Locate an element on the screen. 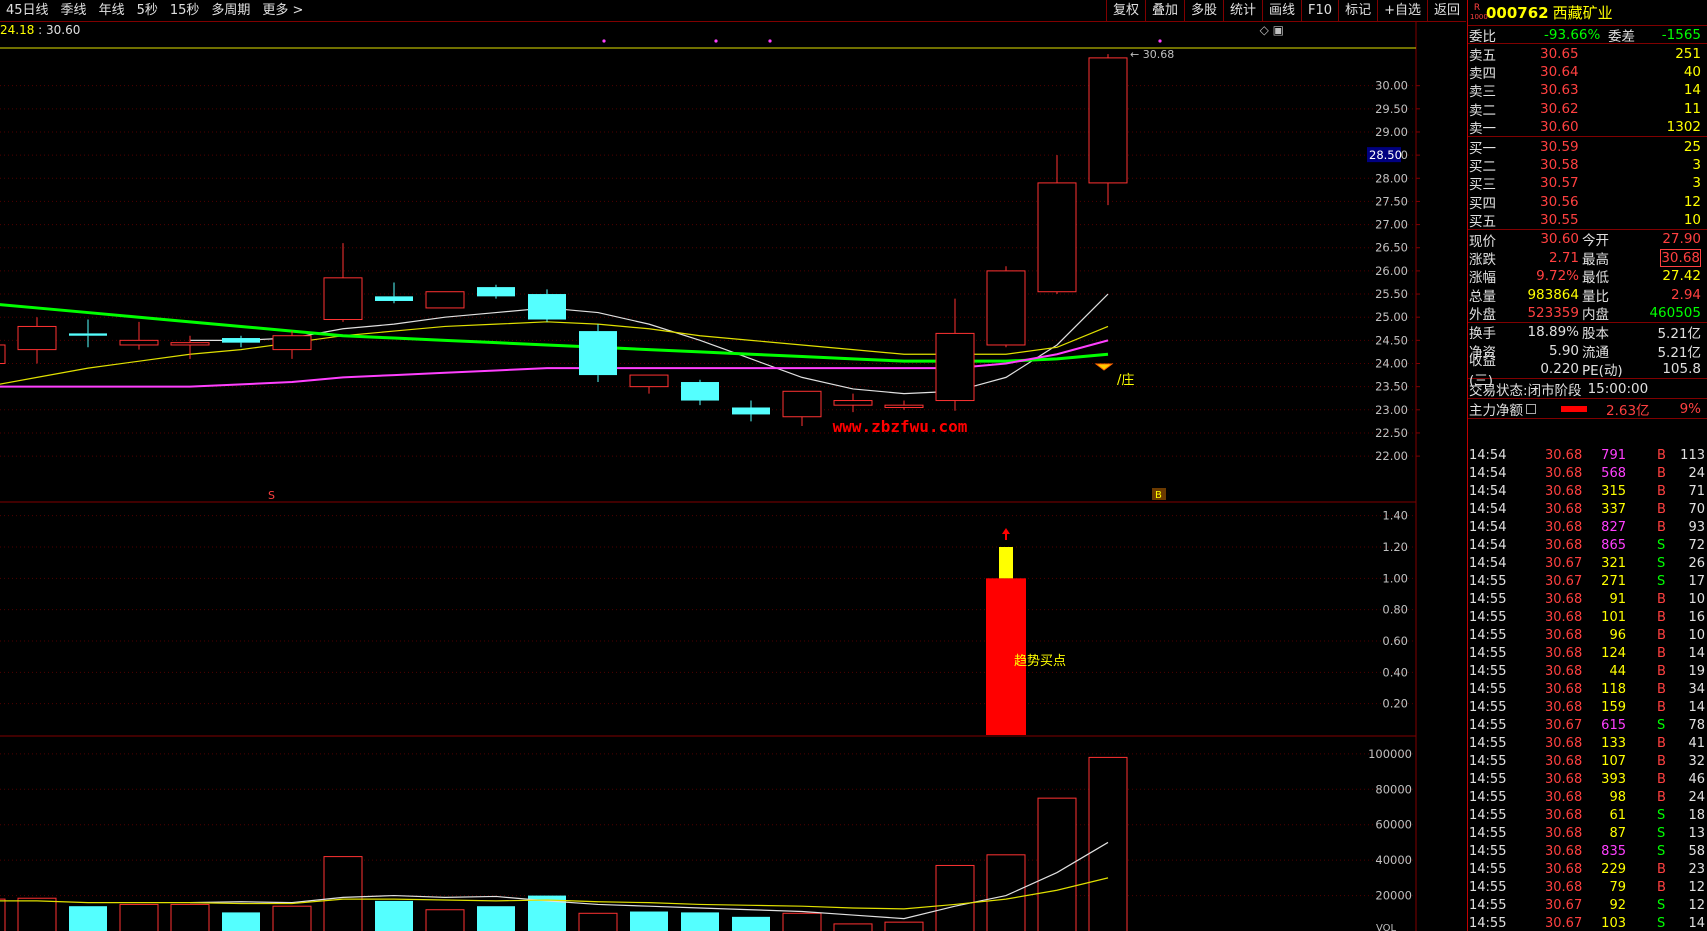 The height and width of the screenshot is (931, 1707). tick-row: 14:55 30.67 271 S 17 is located at coordinates (1587, 583).